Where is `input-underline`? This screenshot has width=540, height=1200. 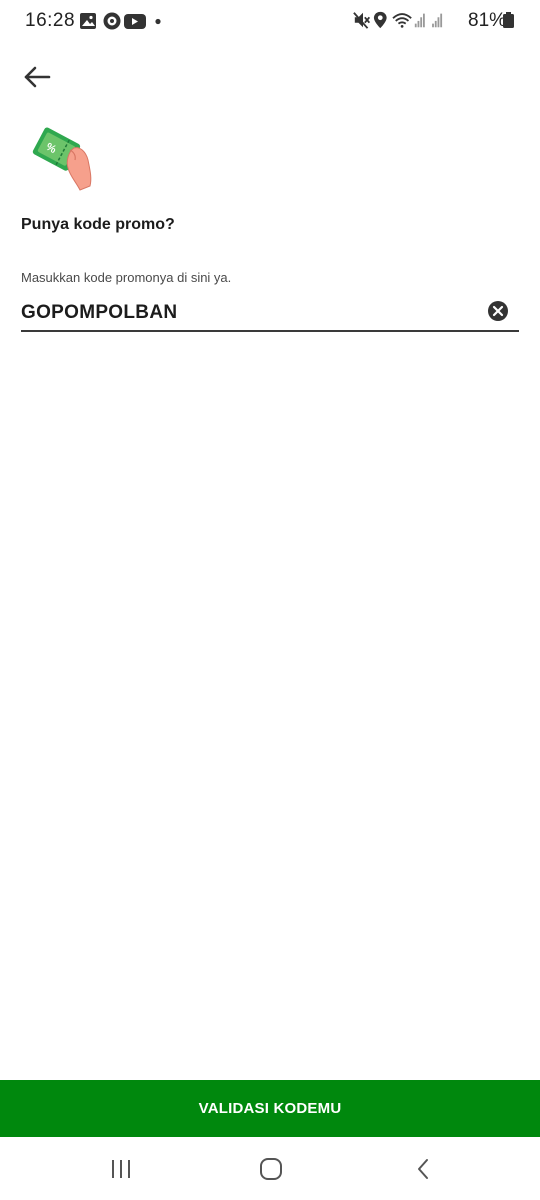 input-underline is located at coordinates (270, 331).